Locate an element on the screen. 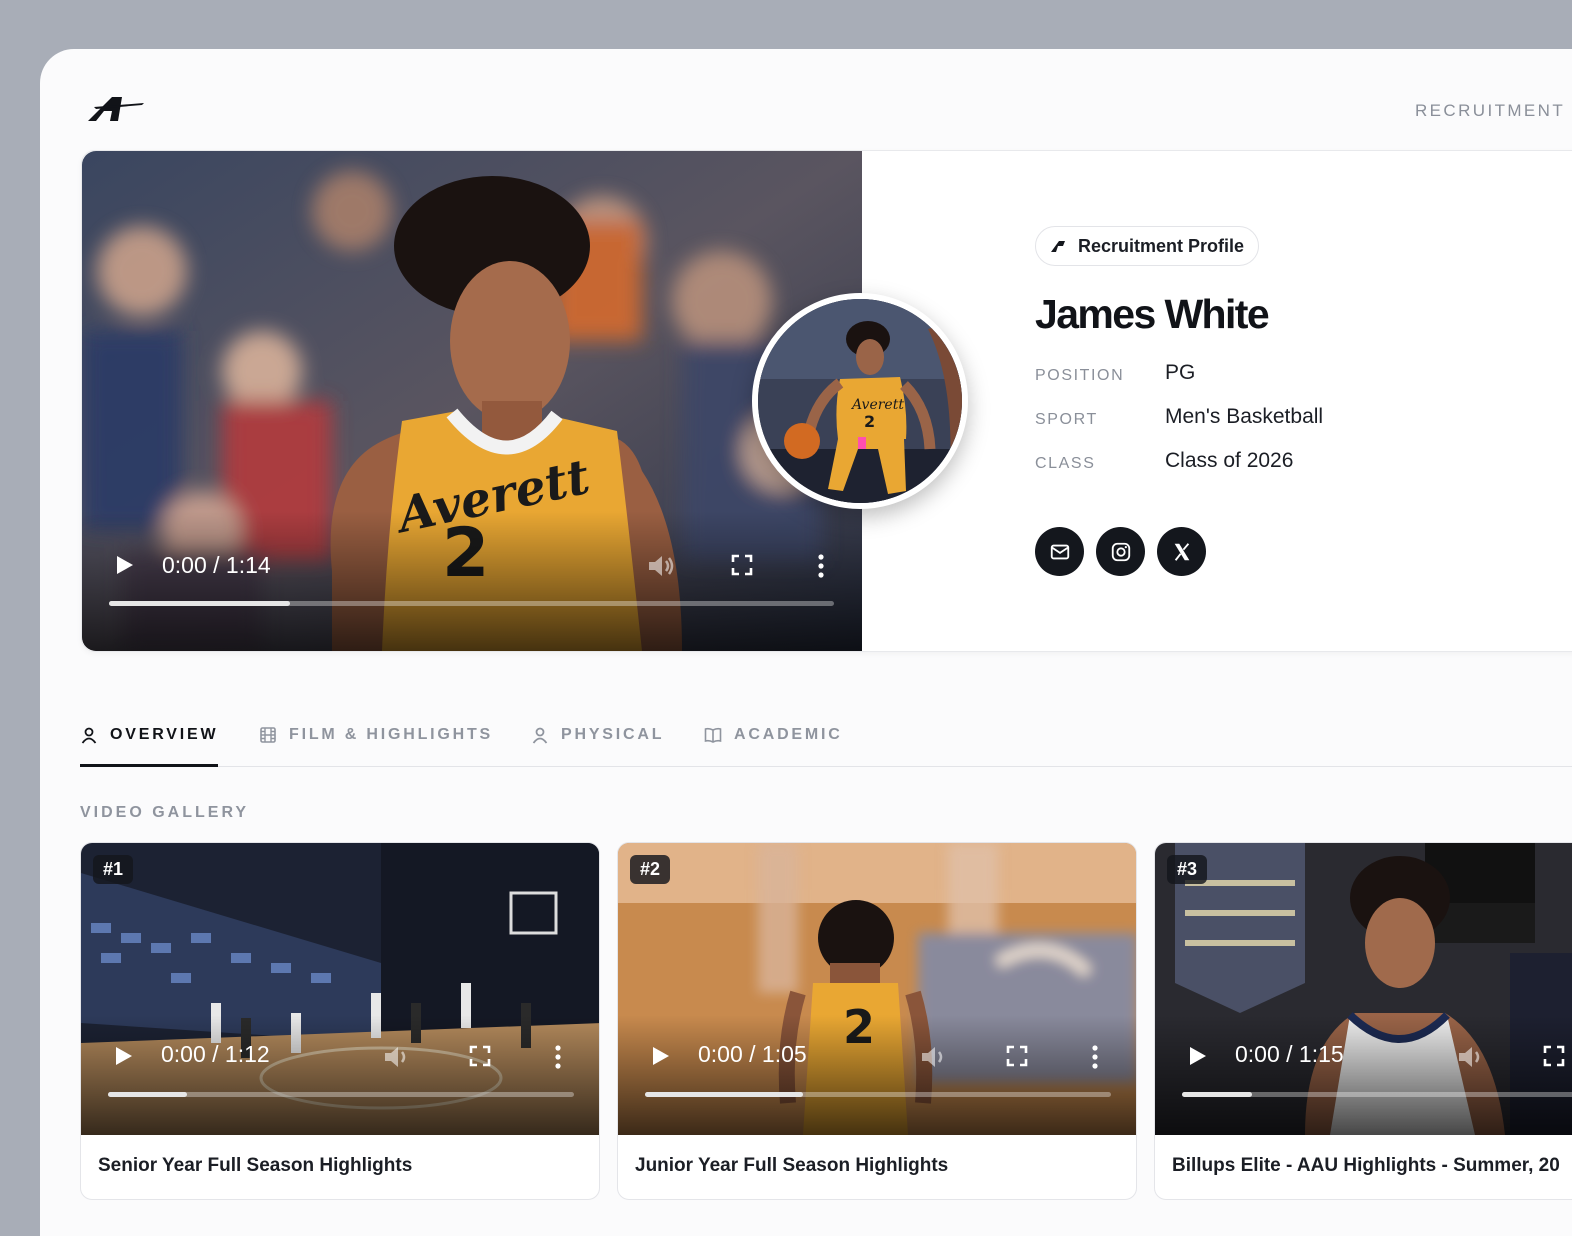 The height and width of the screenshot is (1236, 1572). card-video-player: #3 0:00 / 1:15 is located at coordinates (1363, 989).